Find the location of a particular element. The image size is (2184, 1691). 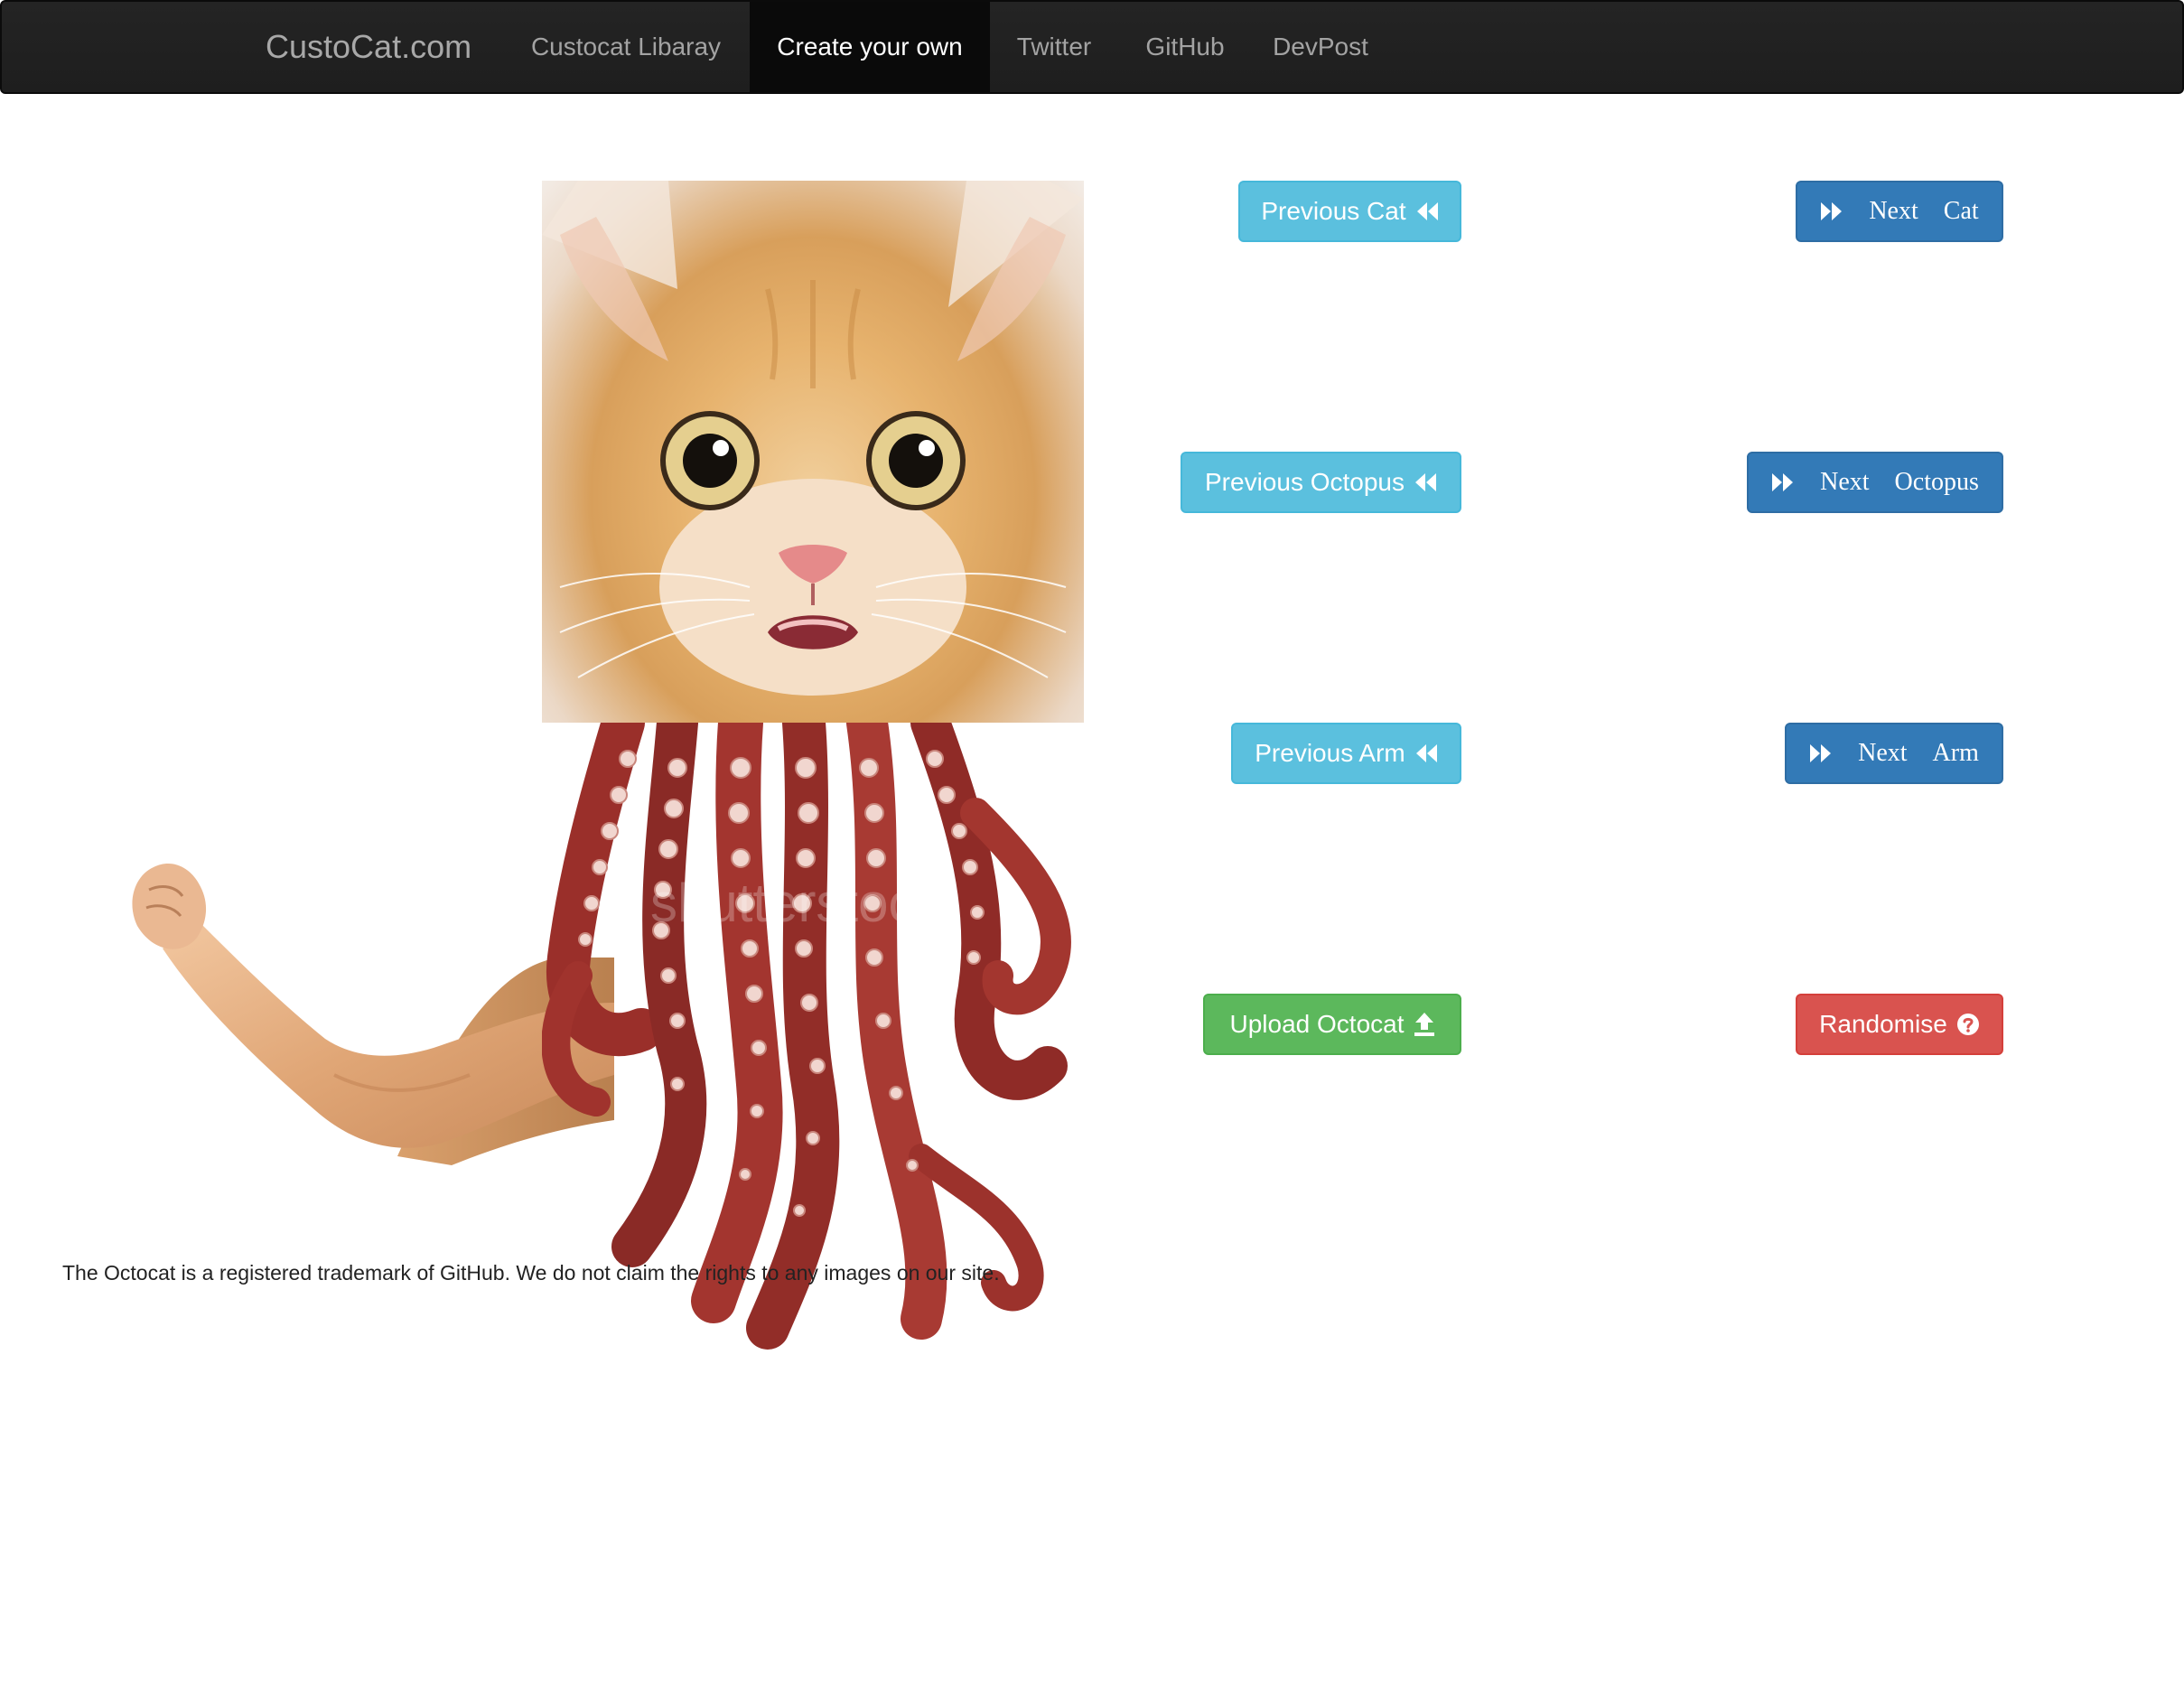

octopus-tentacles-image: shutterstock is located at coordinates (806, 1027).